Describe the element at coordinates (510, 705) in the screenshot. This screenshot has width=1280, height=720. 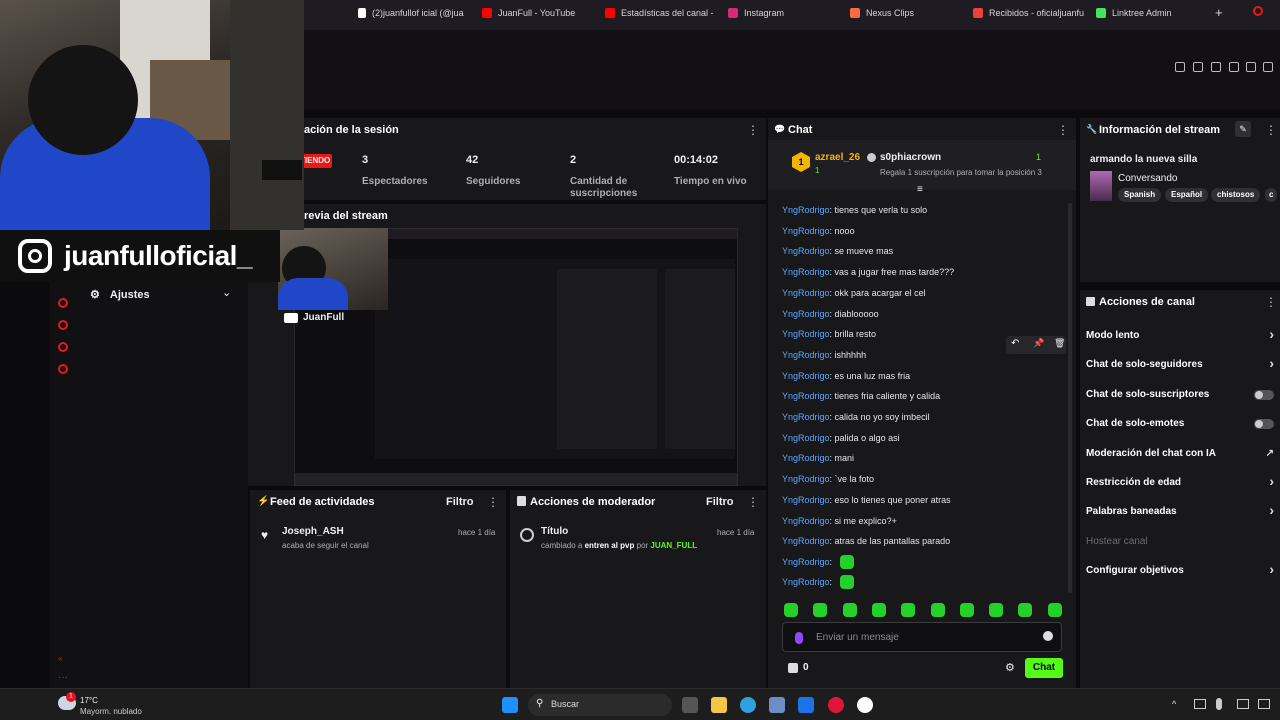
I see `windows-start-icon` at that location.